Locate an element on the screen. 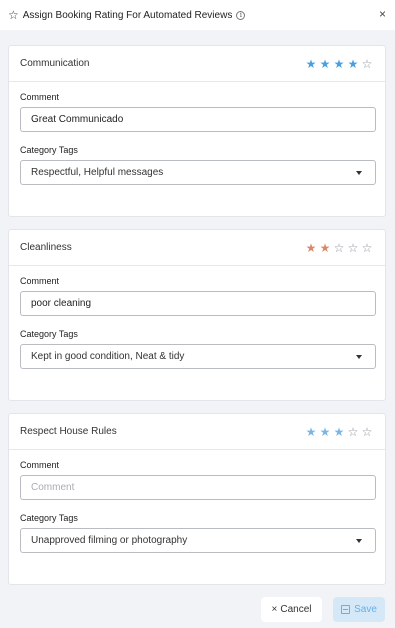 The image size is (395, 628). category-tags-select: Respectful, Helpful messages is located at coordinates (198, 172).